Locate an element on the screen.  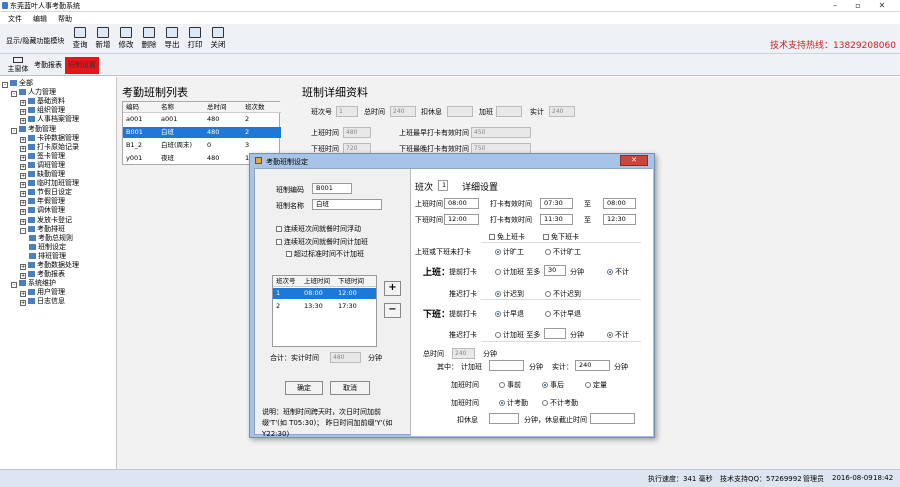
tree-item: + 考勤数据处理 is located at coordinates (49, 265).